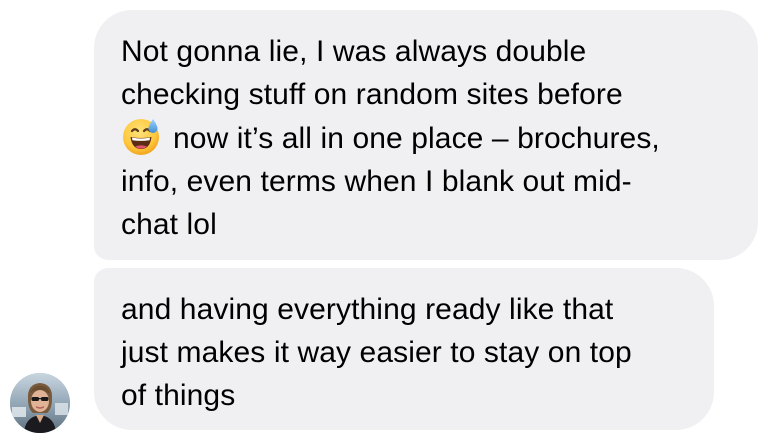 The image size is (768, 440). I want to click on message-line-text: now it’s all in one place – brochures,, so click(416, 138).